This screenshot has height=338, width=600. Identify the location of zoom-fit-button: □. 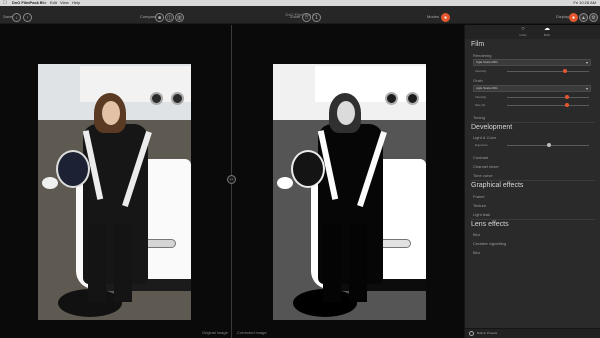
(306, 17).